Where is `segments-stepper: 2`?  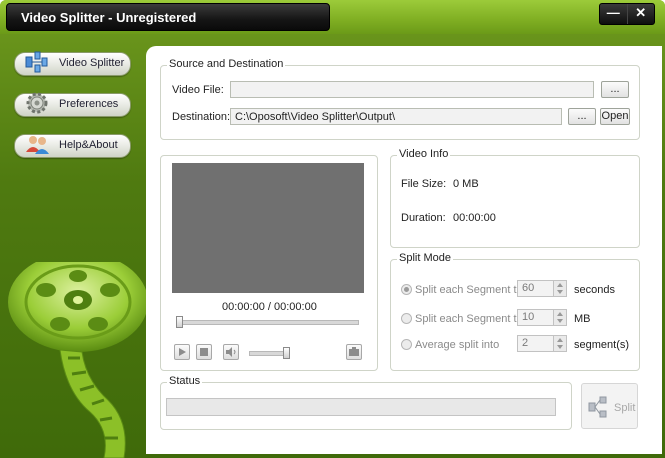
segments-stepper: 2 is located at coordinates (542, 343).